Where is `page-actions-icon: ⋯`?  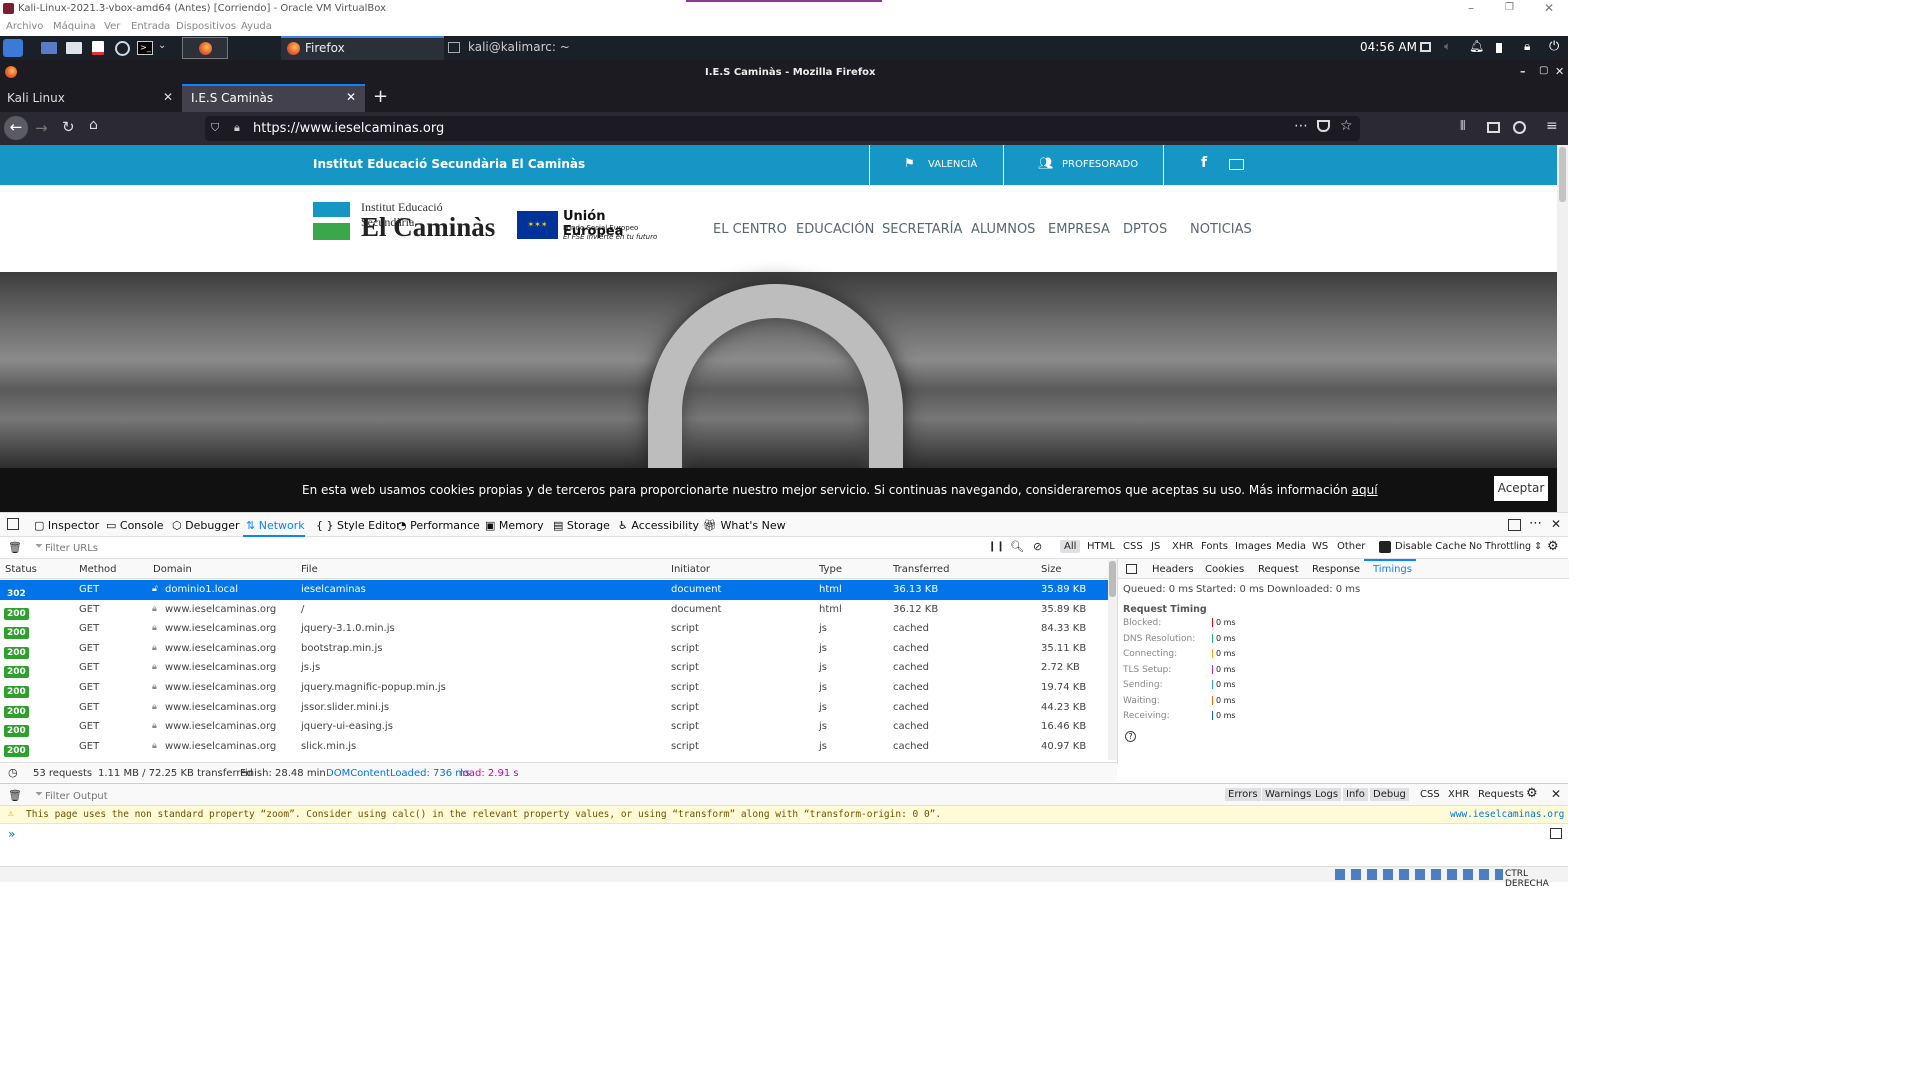 page-actions-icon: ⋯ is located at coordinates (1301, 126).